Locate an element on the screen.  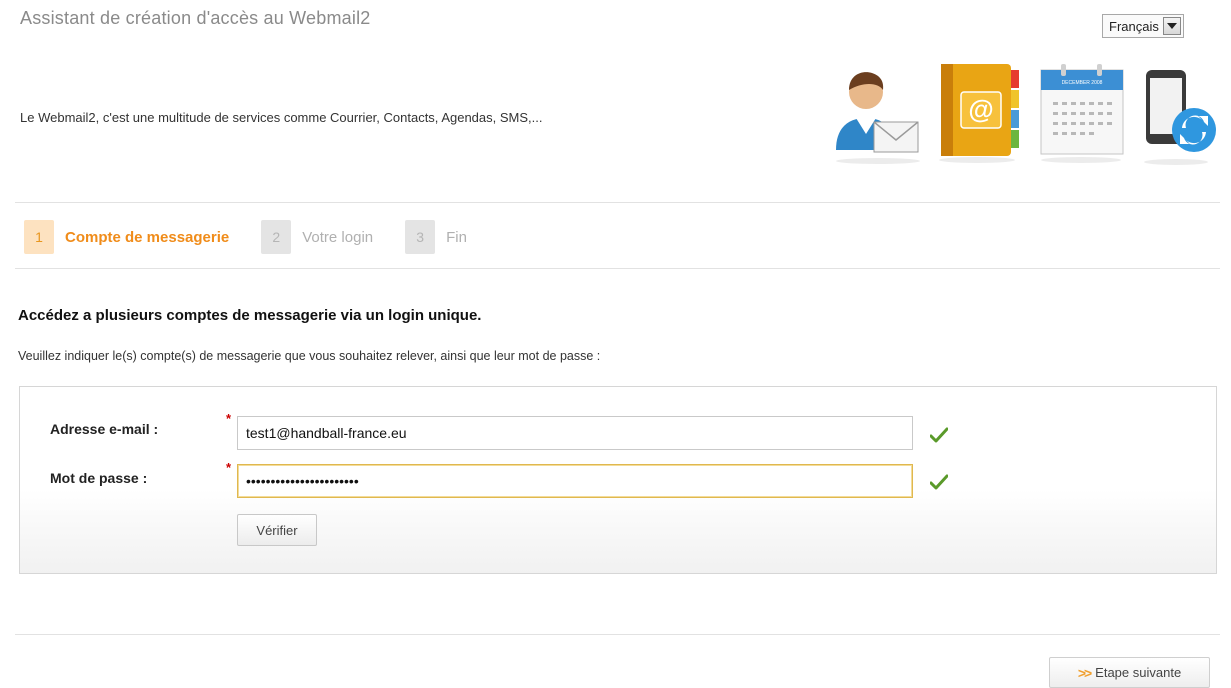
password-label: Mot de passe : is located at coordinates (99, 478).